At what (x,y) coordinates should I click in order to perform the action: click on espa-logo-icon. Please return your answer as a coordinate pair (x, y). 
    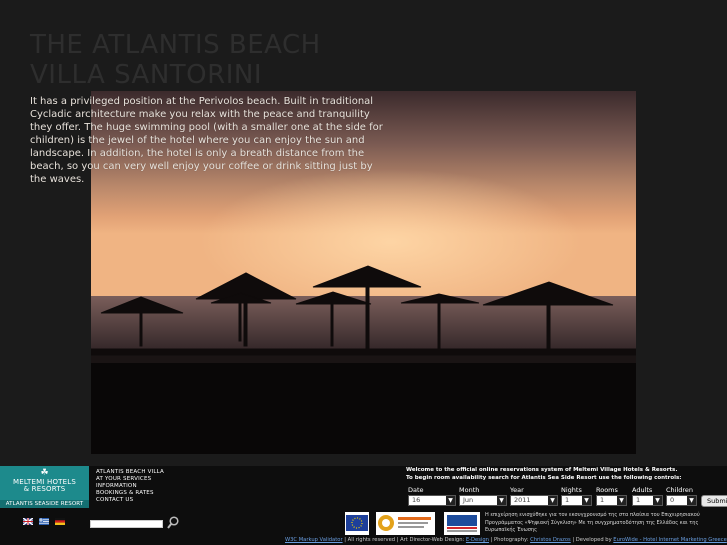
    Looking at the image, I should click on (462, 523).